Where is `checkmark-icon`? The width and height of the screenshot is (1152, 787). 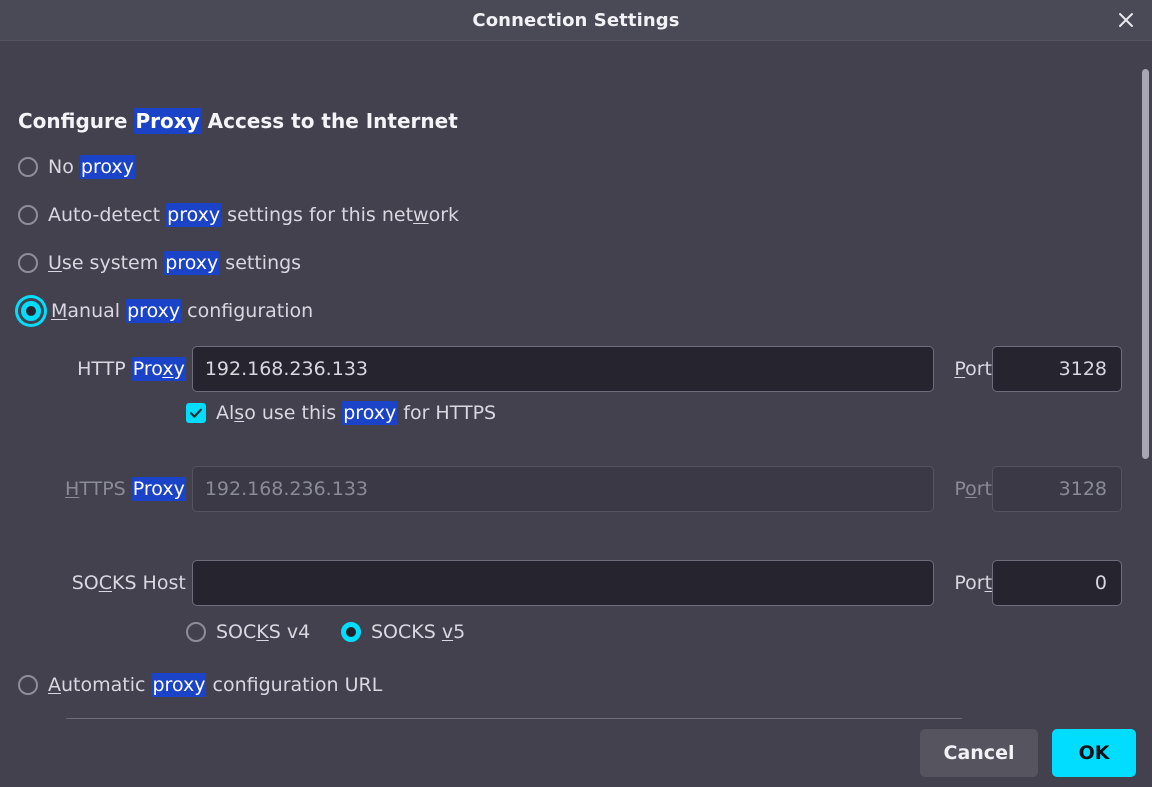
checkmark-icon is located at coordinates (196, 413).